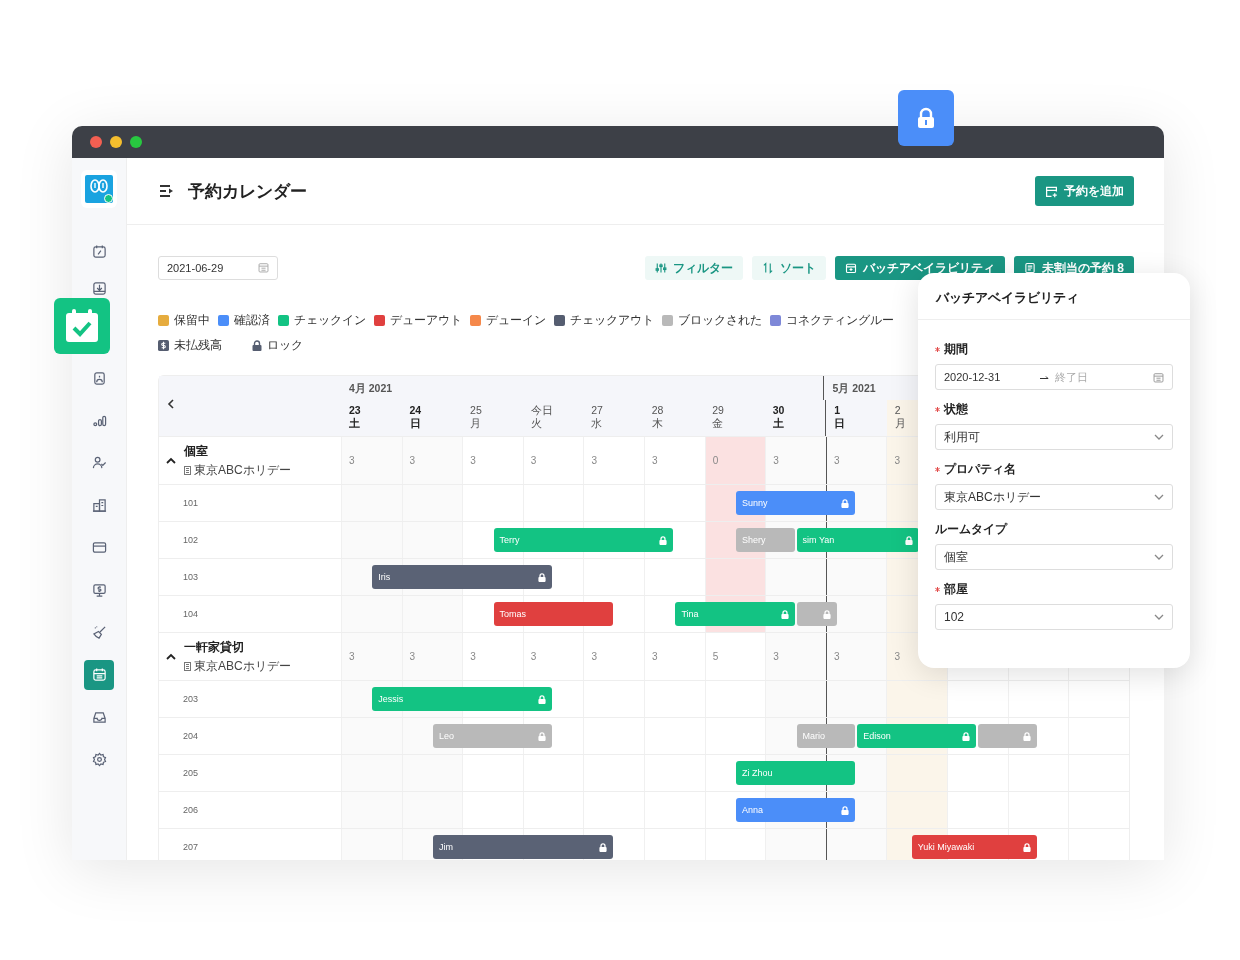  What do you see at coordinates (191, 699) in the screenshot?
I see `room-number: 203` at bounding box center [191, 699].